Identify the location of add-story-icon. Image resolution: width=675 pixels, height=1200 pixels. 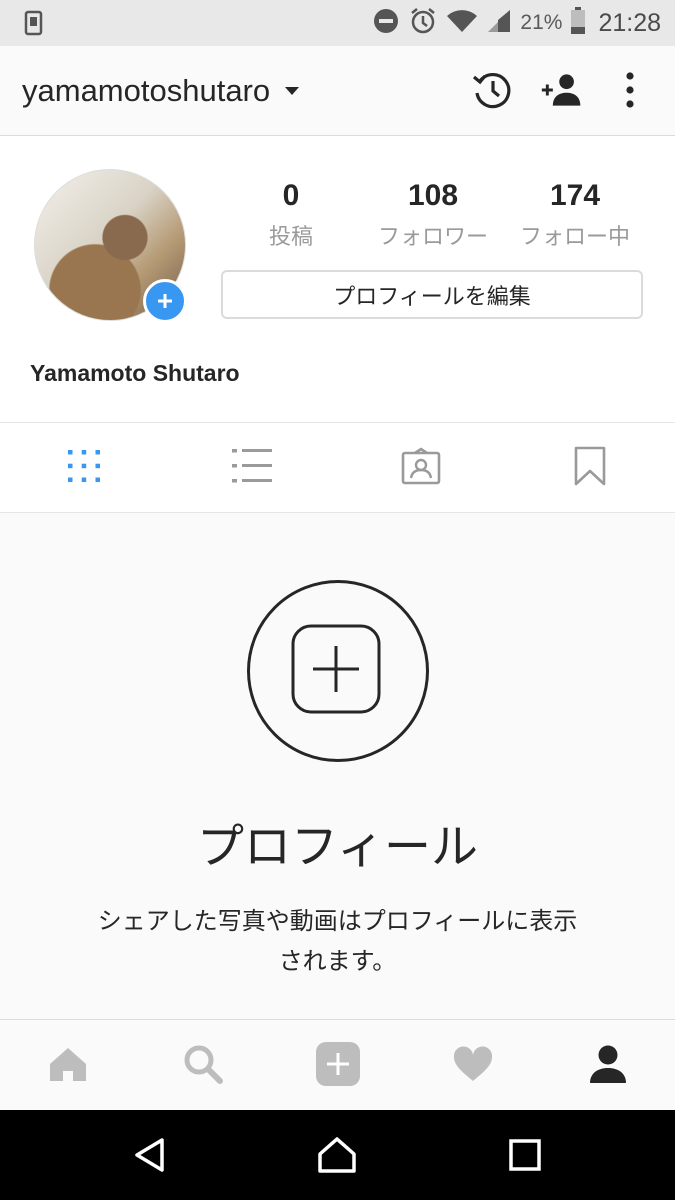
(165, 301).